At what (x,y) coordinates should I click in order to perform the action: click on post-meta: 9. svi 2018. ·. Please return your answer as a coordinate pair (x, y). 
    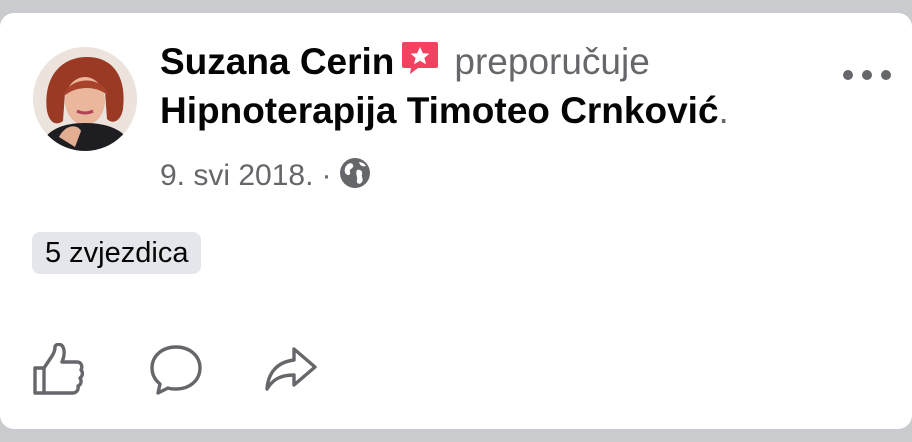
    Looking at the image, I should click on (265, 178).